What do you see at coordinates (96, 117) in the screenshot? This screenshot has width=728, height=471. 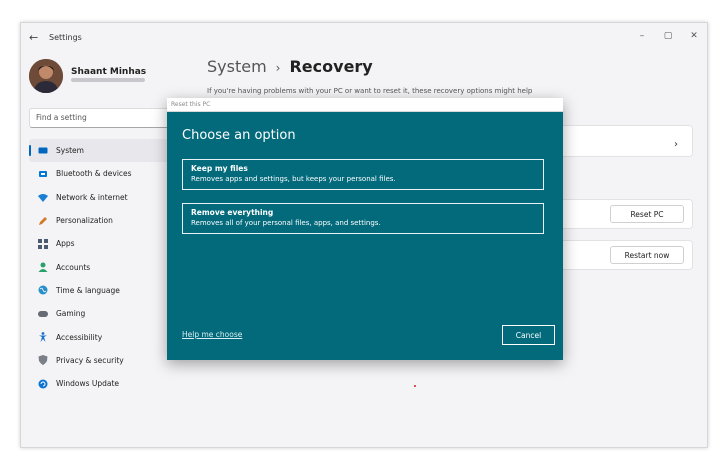 I see `search-input` at bounding box center [96, 117].